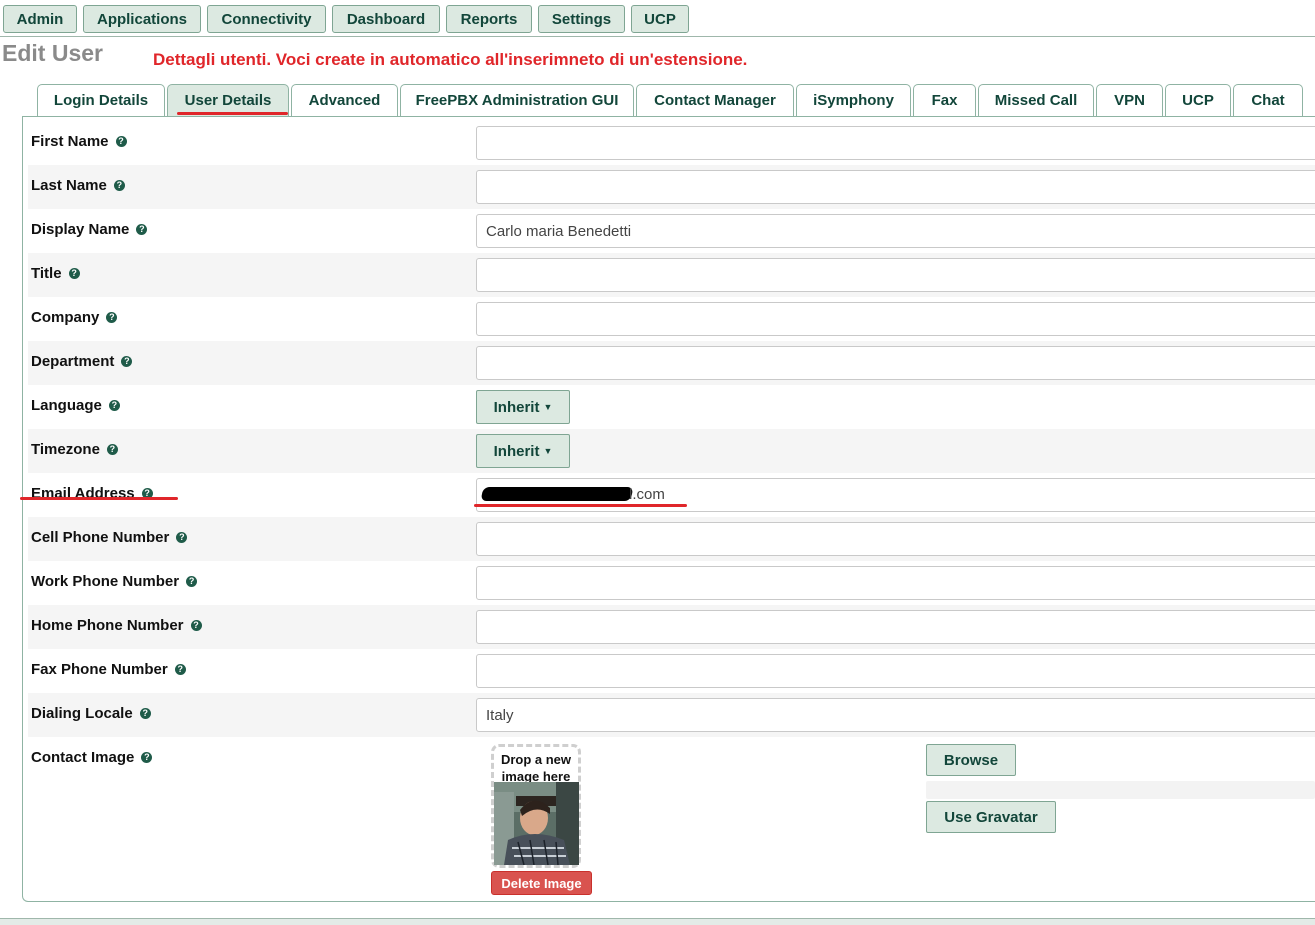 The width and height of the screenshot is (1315, 925). Describe the element at coordinates (895, 187) in the screenshot. I see `last-name-input` at that location.